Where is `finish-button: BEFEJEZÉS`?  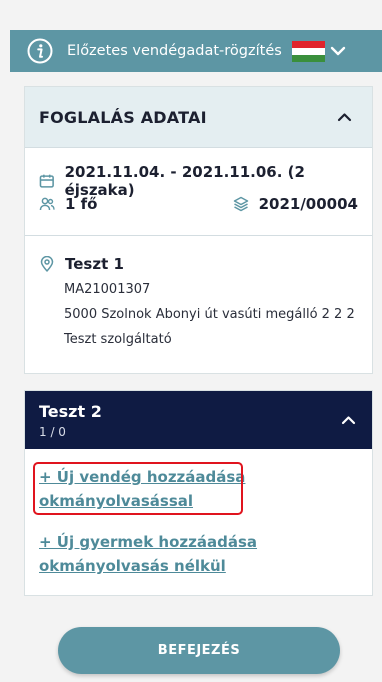
finish-button: BEFEJEZÉS is located at coordinates (199, 650).